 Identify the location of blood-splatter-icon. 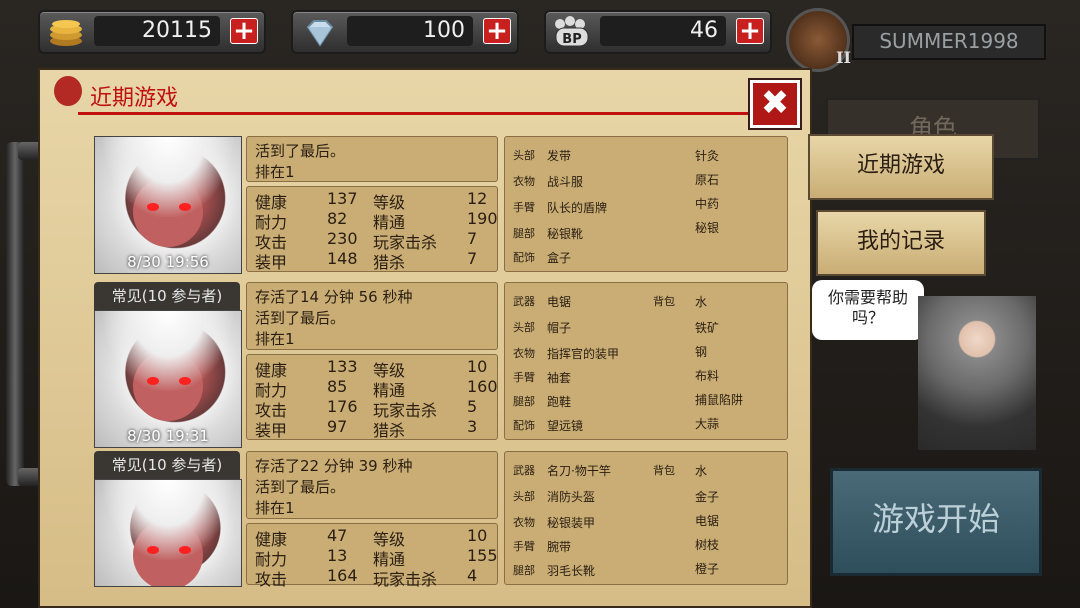
(68, 91).